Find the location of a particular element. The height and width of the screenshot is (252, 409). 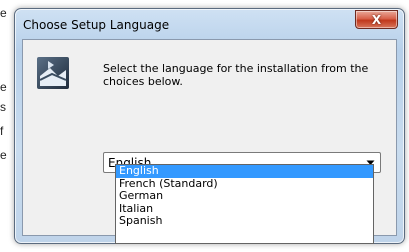

setup-icon is located at coordinates (53, 73).